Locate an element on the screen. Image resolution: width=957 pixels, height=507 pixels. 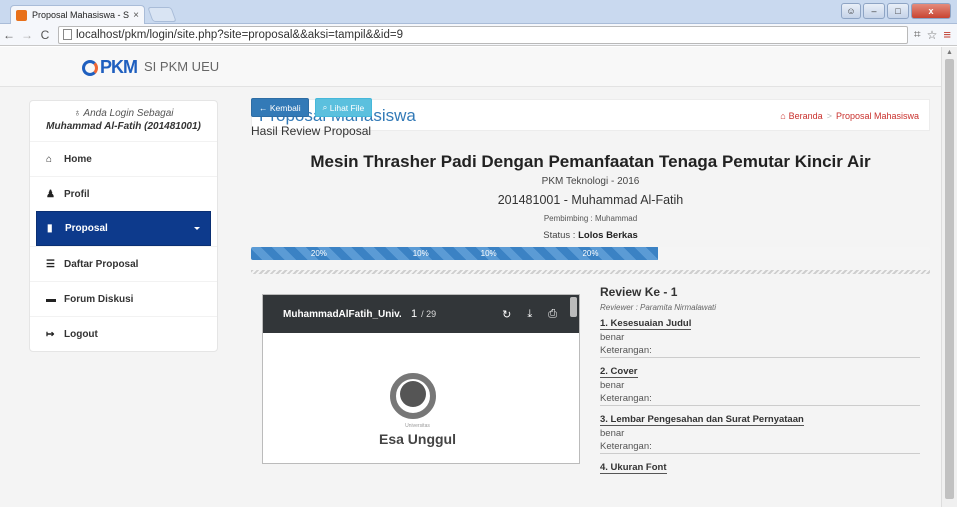
sidebar-item-daftar-proposal: ☰ Daftar Proposal is located at coordinates (123, 263).